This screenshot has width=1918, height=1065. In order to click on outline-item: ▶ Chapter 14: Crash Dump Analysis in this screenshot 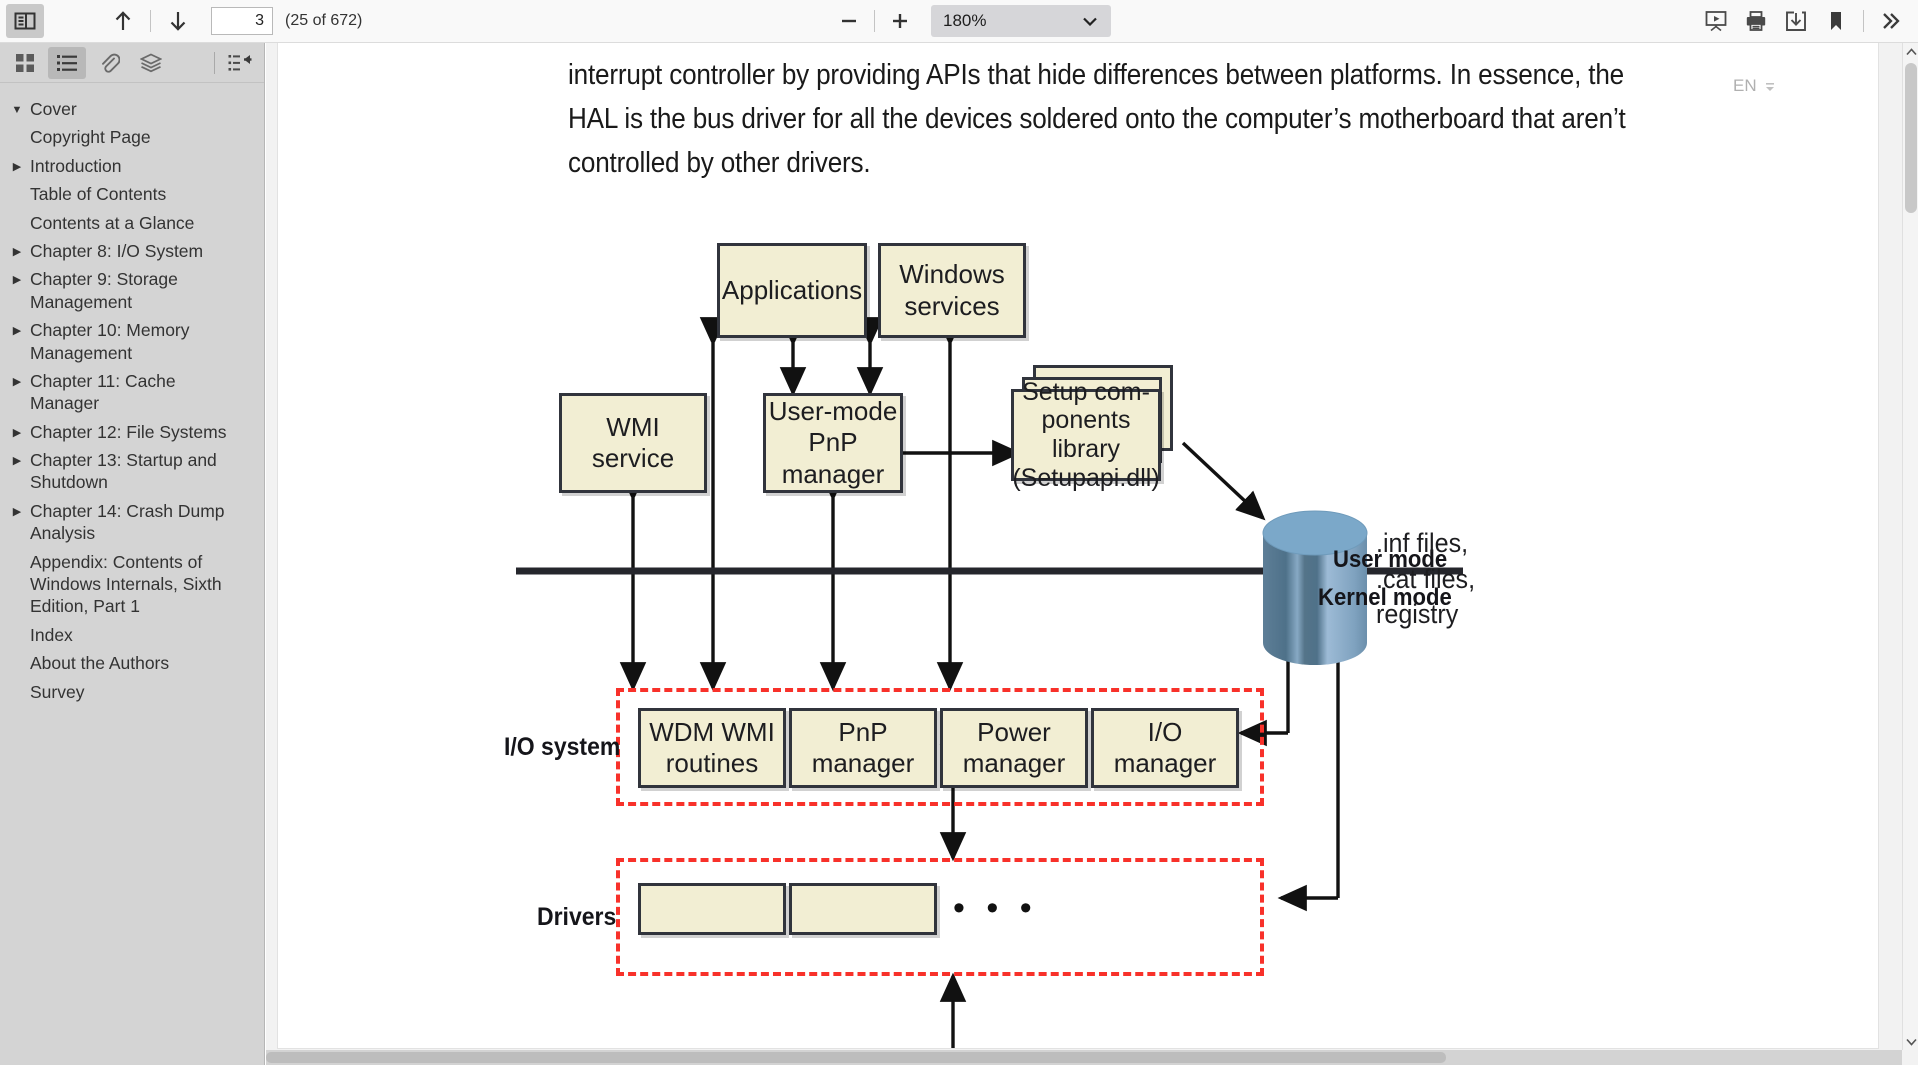, I will do `click(130, 522)`.